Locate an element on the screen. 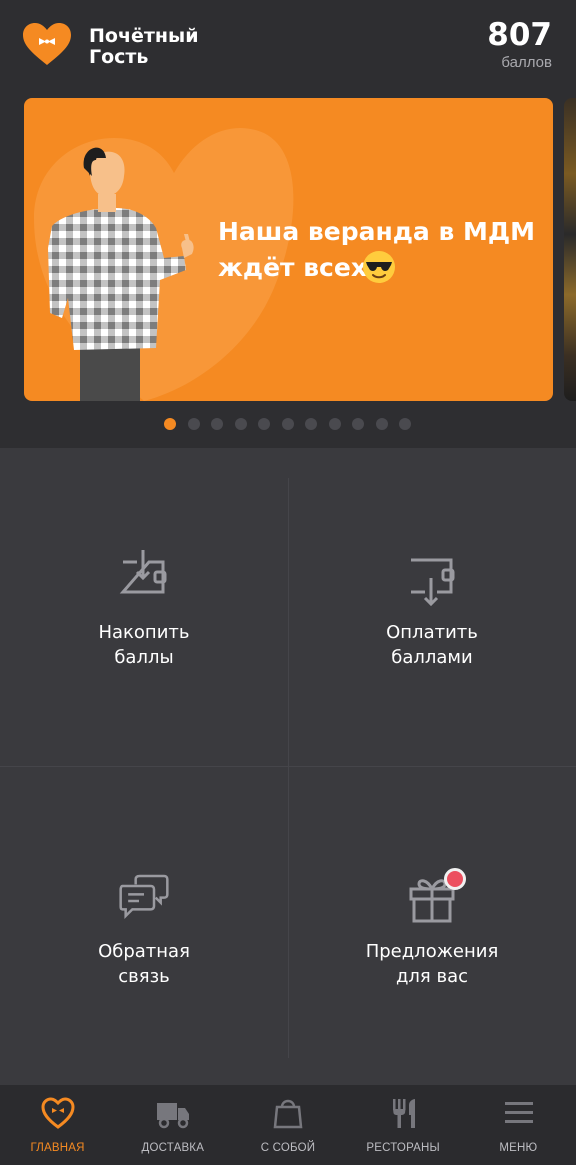  bag-icon is located at coordinates (288, 1114).